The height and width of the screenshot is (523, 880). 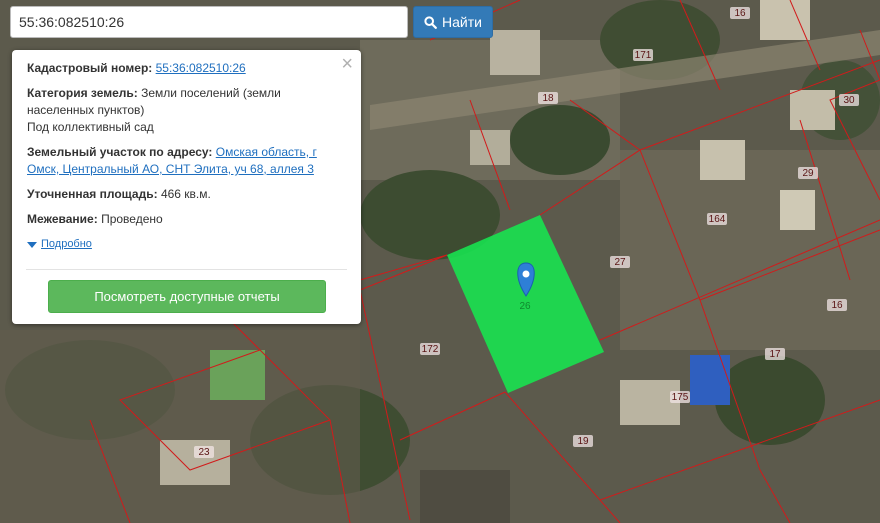 I want to click on parcel-number-label: 17, so click(x=775, y=354).